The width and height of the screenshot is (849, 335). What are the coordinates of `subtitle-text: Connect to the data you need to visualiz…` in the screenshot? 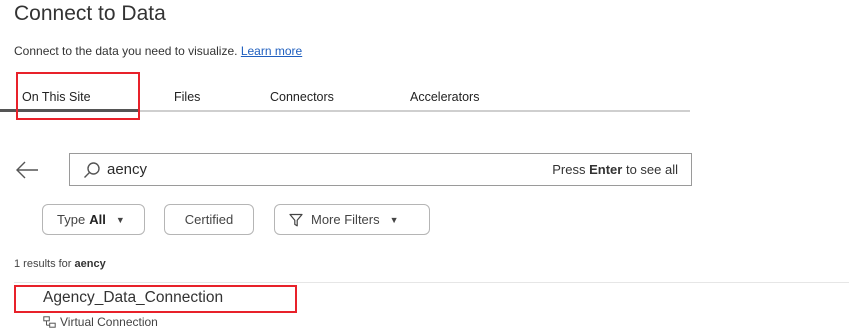 It's located at (126, 51).